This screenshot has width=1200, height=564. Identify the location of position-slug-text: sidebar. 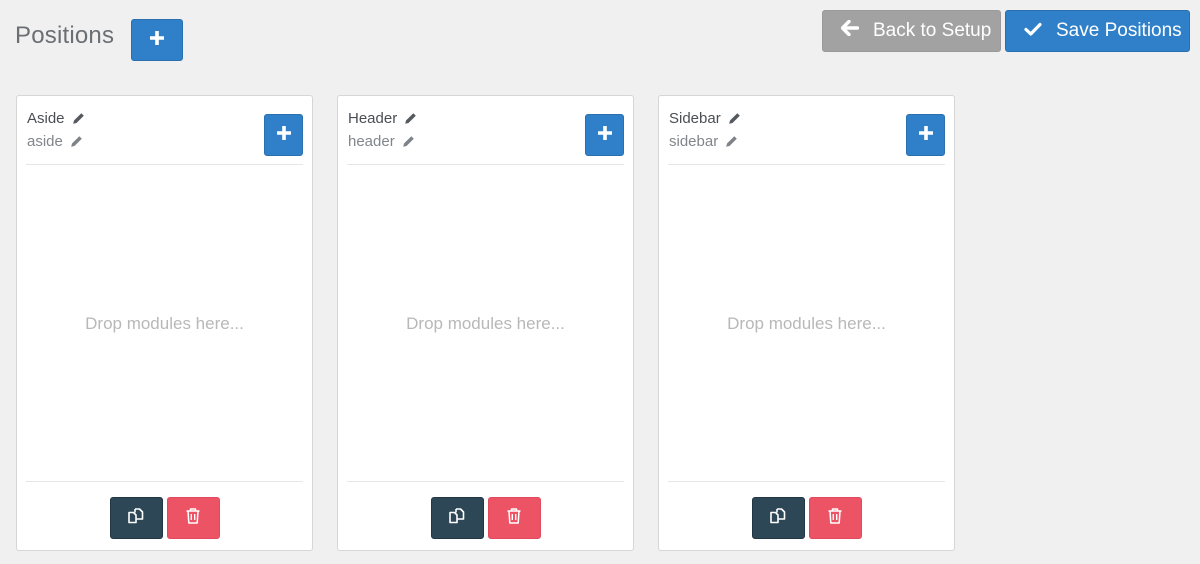
(694, 141).